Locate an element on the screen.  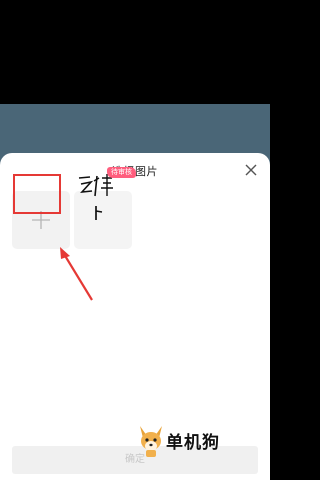
pending-review-badge: 待审核 is located at coordinates (121, 172).